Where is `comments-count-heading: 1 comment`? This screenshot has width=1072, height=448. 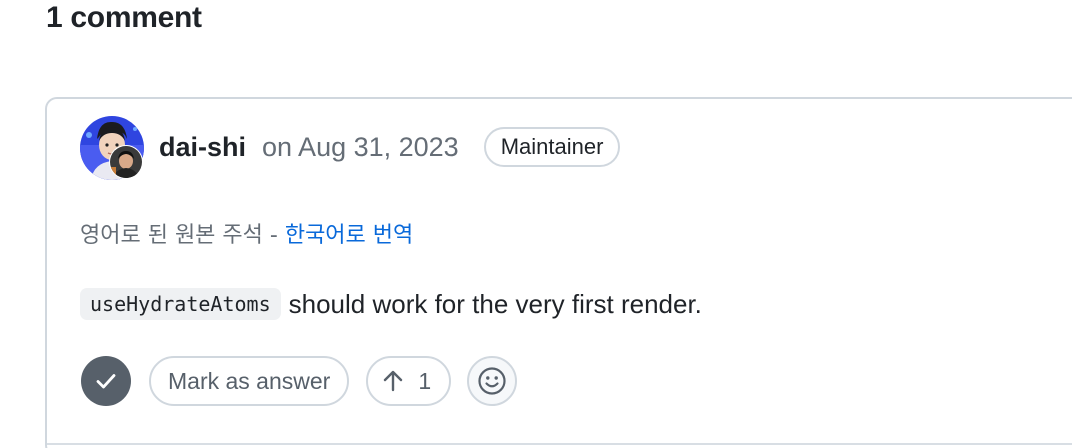
comments-count-heading: 1 comment is located at coordinates (124, 17).